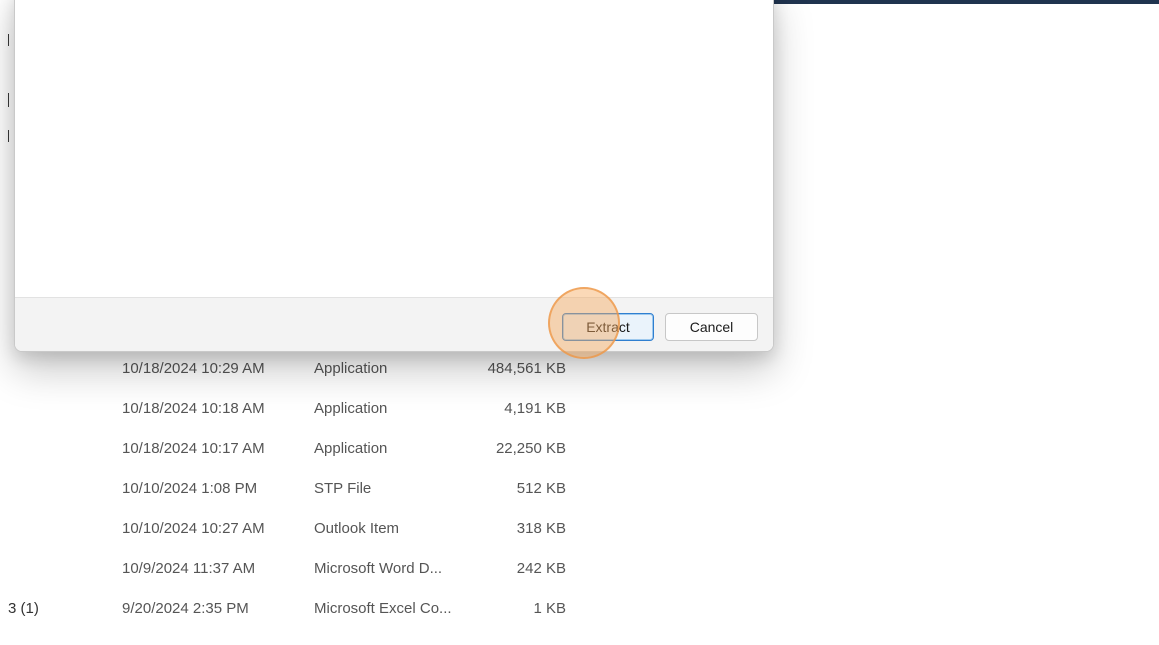 The height and width of the screenshot is (645, 1159). Describe the element at coordinates (190, 488) in the screenshot. I see `file-date: 10/10/2024 1:08 PM` at that location.